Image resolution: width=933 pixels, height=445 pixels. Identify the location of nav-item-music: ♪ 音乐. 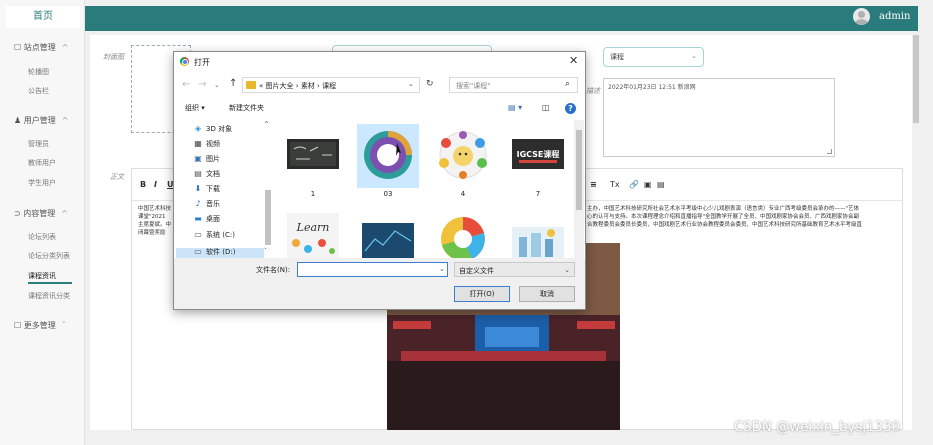
(206, 204).